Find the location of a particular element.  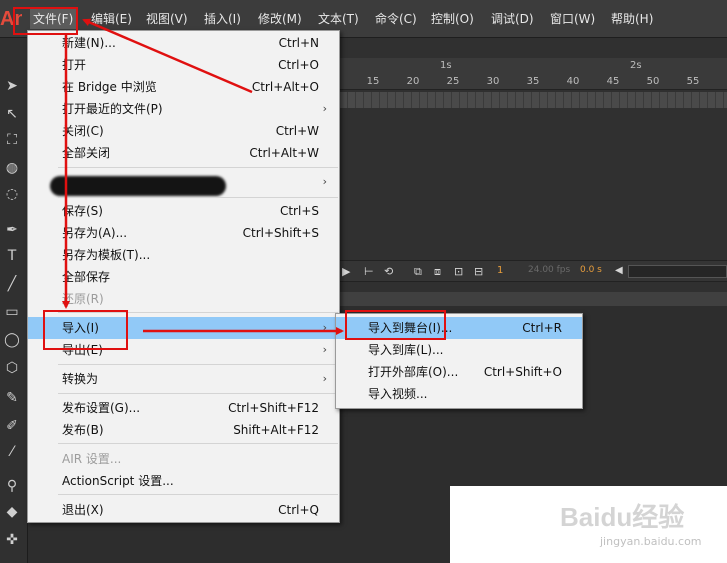

polystar-tool-icon: ⬡ is located at coordinates (12, 368).